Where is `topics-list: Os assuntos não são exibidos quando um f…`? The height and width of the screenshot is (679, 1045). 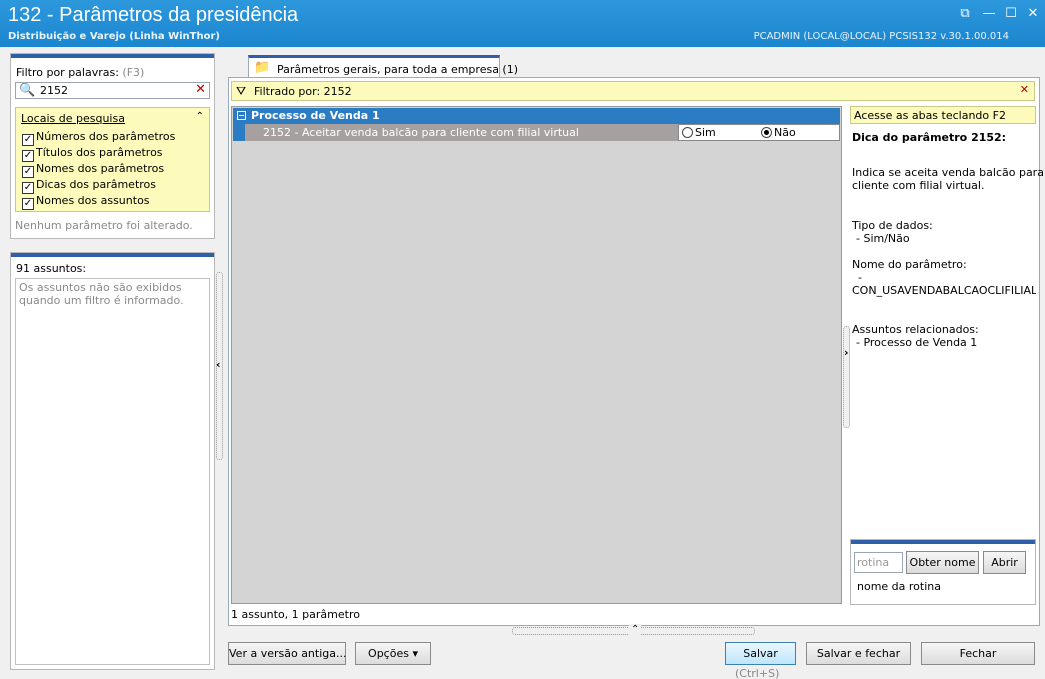
topics-list: Os assuntos não são exibidos quando um f… is located at coordinates (112, 471).